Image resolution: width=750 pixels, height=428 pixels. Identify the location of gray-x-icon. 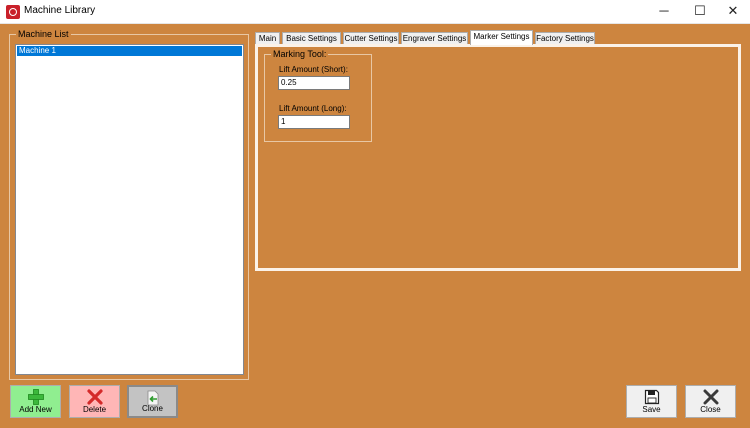
(710, 397).